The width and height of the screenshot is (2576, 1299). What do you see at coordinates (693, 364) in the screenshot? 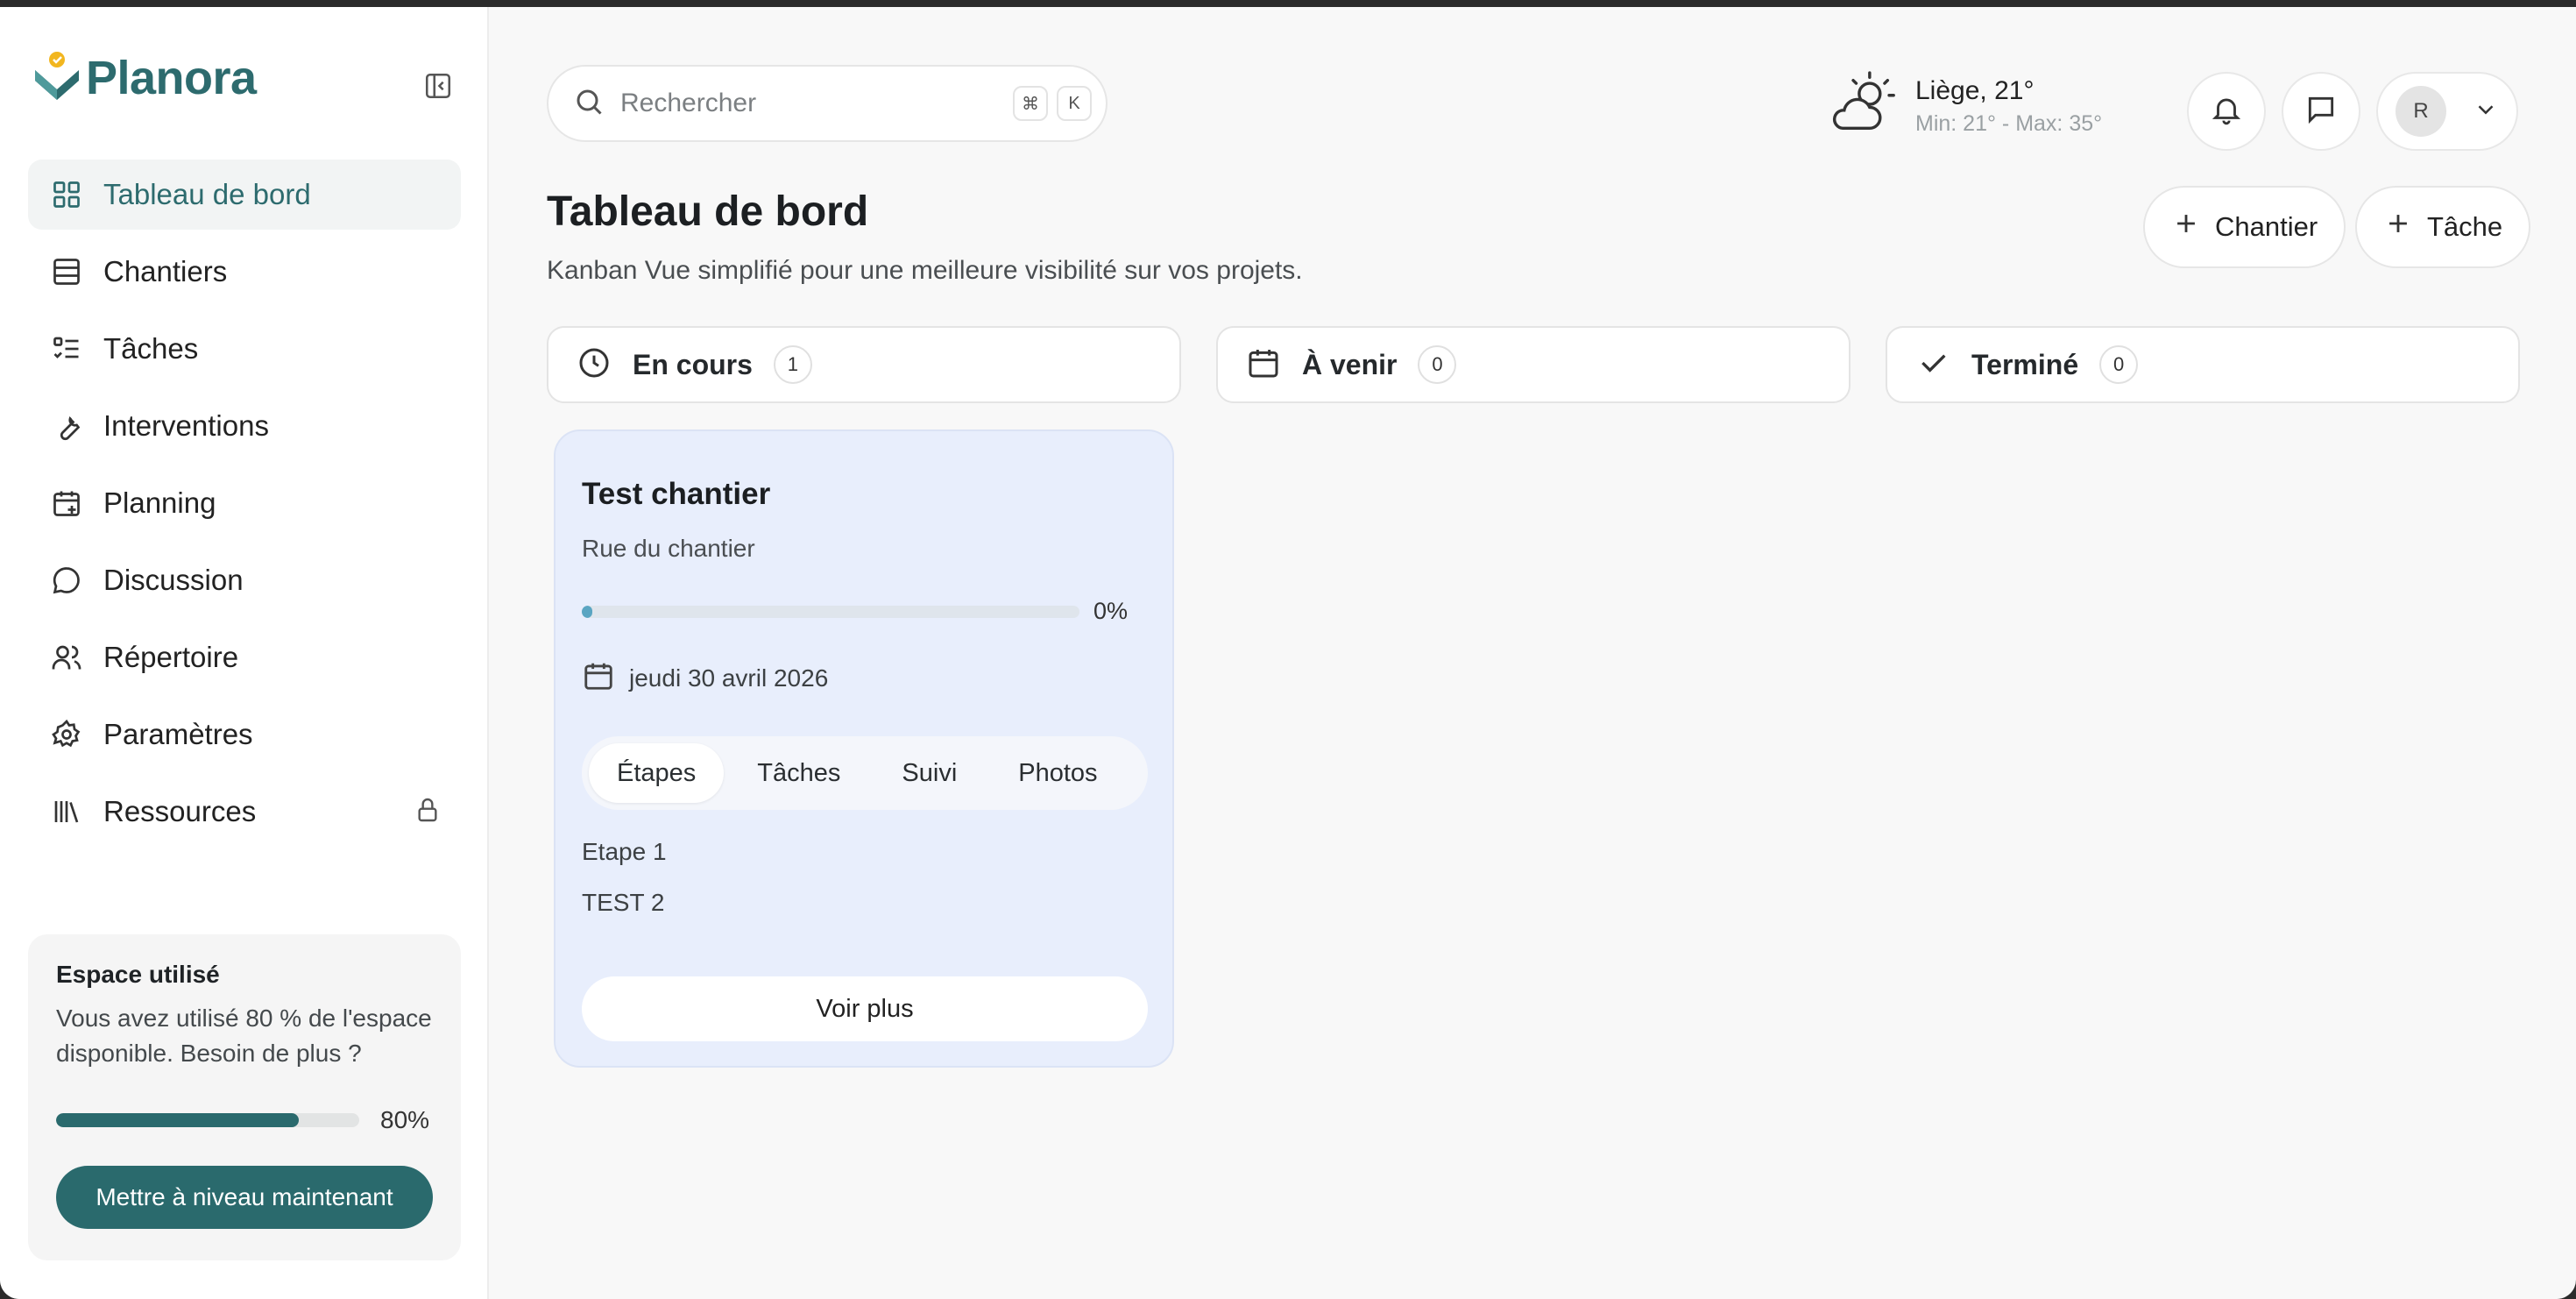
I see `column-title: En cours` at bounding box center [693, 364].